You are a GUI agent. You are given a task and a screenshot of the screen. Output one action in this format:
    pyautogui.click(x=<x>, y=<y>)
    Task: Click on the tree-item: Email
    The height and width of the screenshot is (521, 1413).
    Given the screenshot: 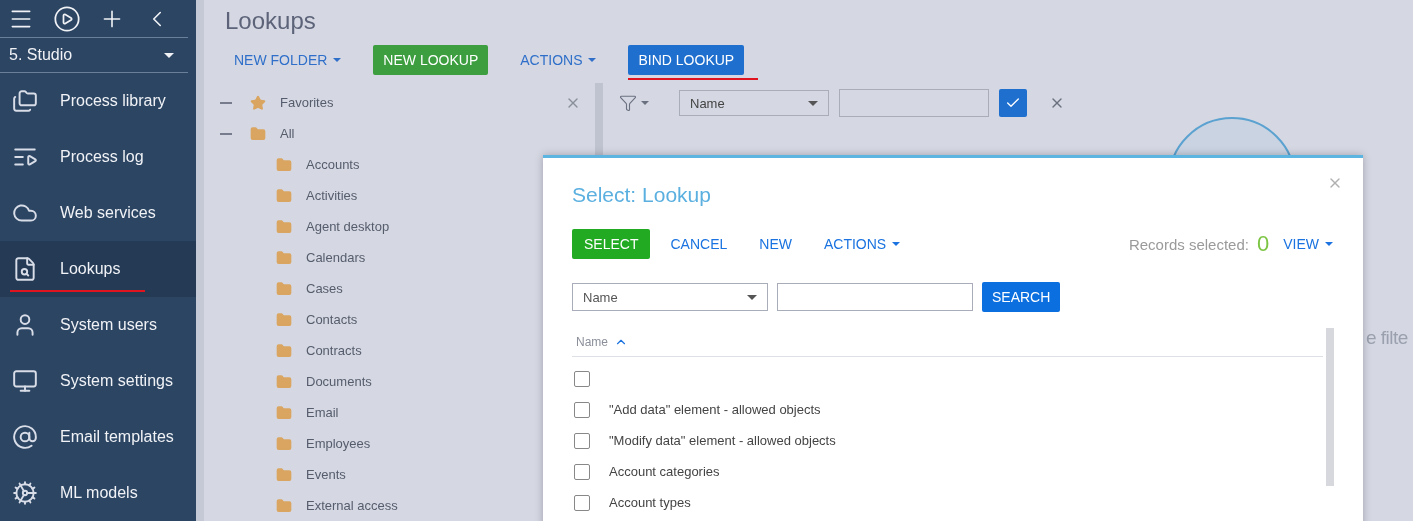 What is the action you would take?
    pyautogui.click(x=322, y=412)
    